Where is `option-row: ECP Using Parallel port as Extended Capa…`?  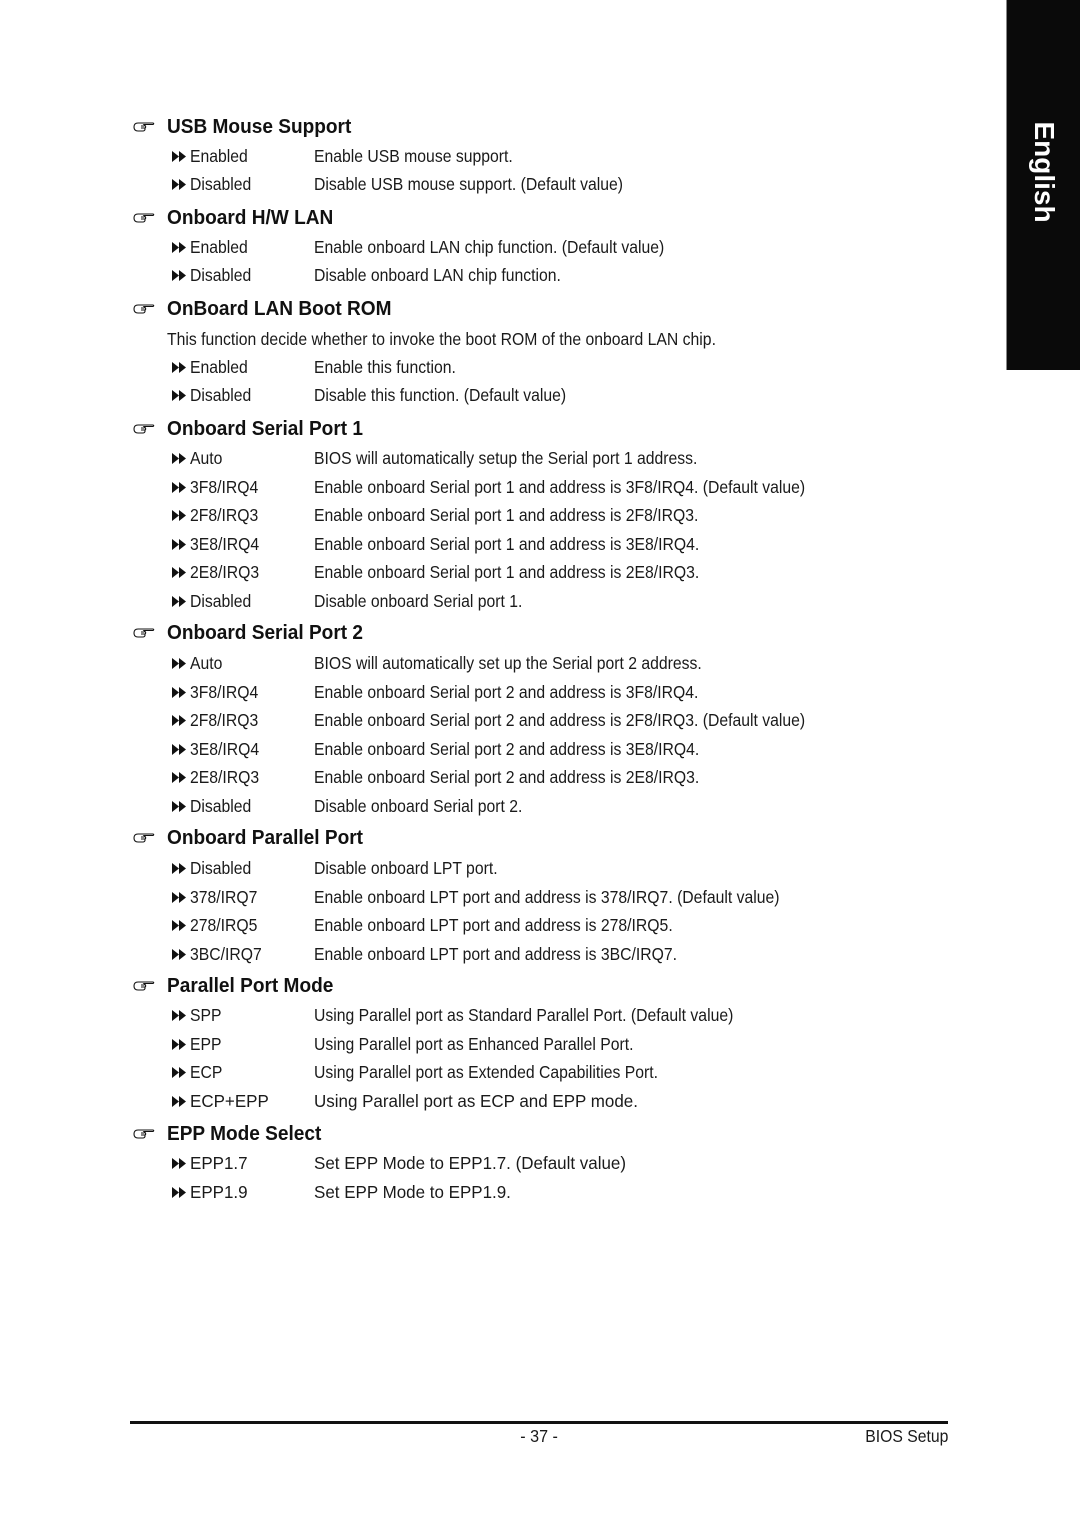
option-row: ECP Using Parallel port as Extended Capa… is located at coordinates (500, 1073).